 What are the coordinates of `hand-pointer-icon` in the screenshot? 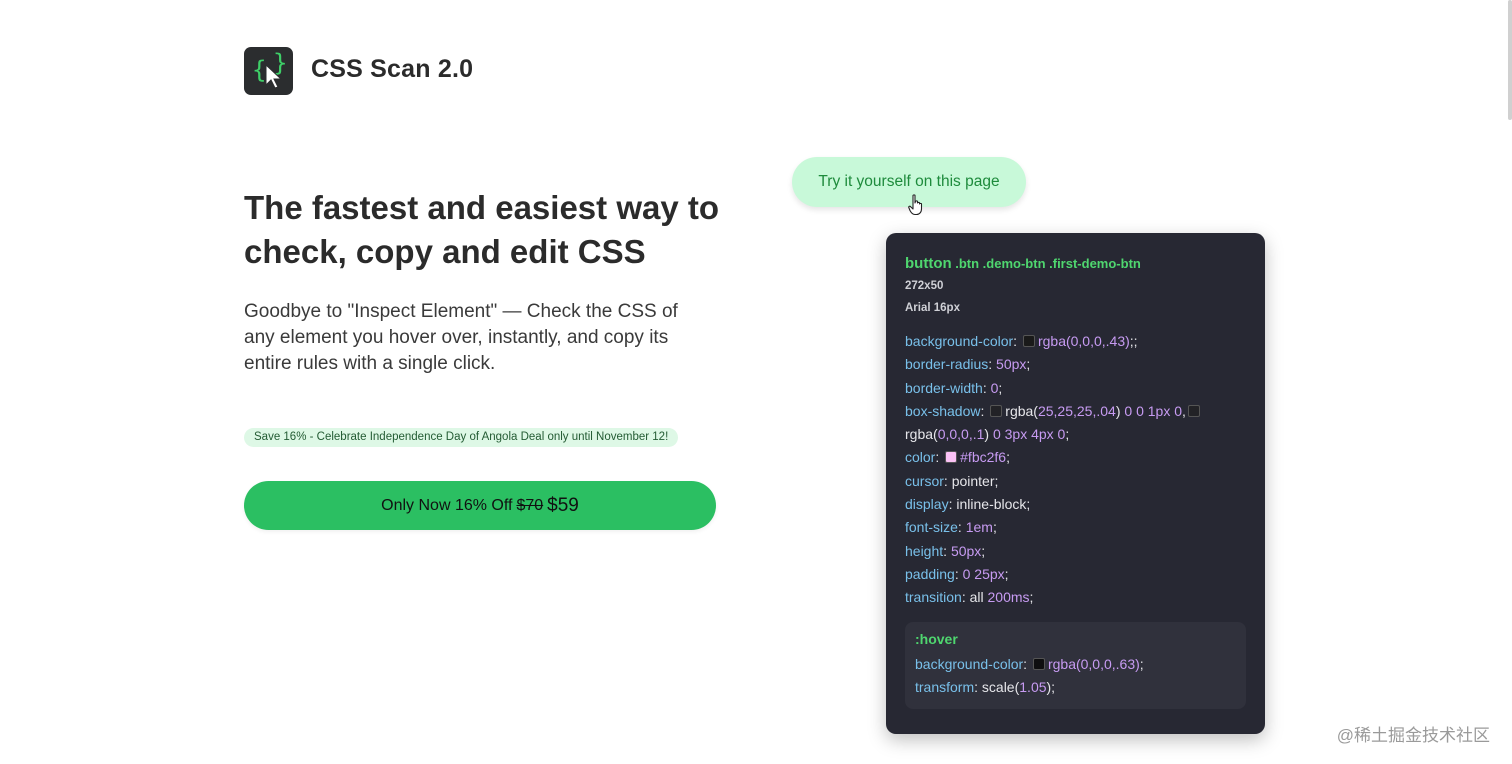 It's located at (915, 205).